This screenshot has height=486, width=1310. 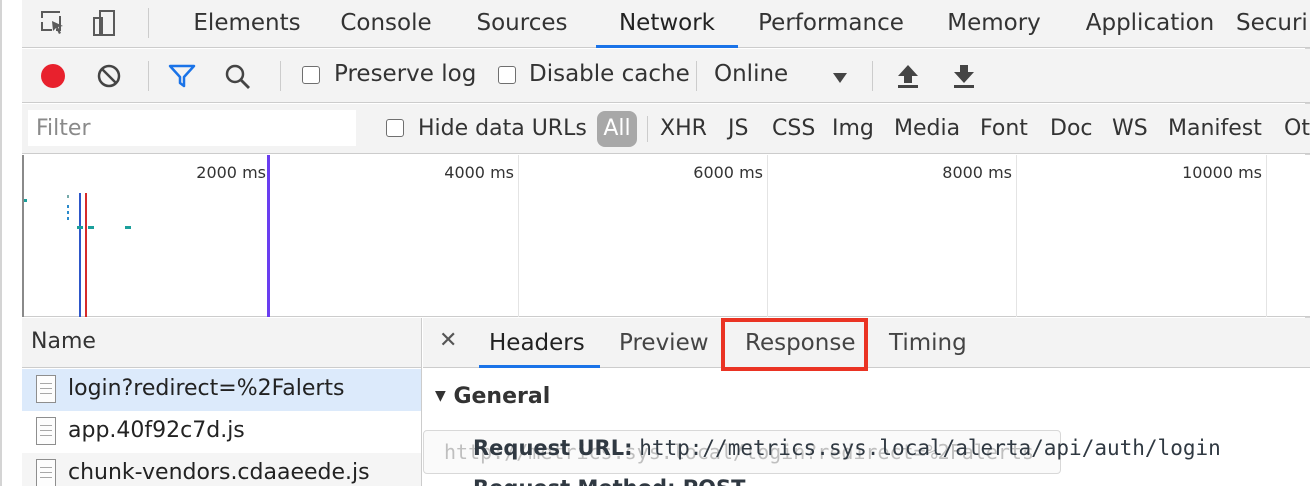 I want to click on filter-type-js: JS, so click(x=738, y=128).